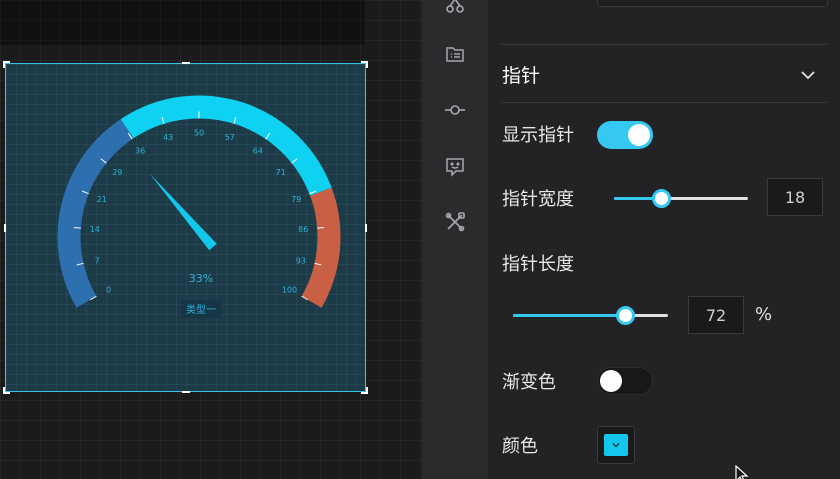 This screenshot has height=479, width=840. What do you see at coordinates (529, 382) in the screenshot?
I see `gradient-label: 渐变色` at bounding box center [529, 382].